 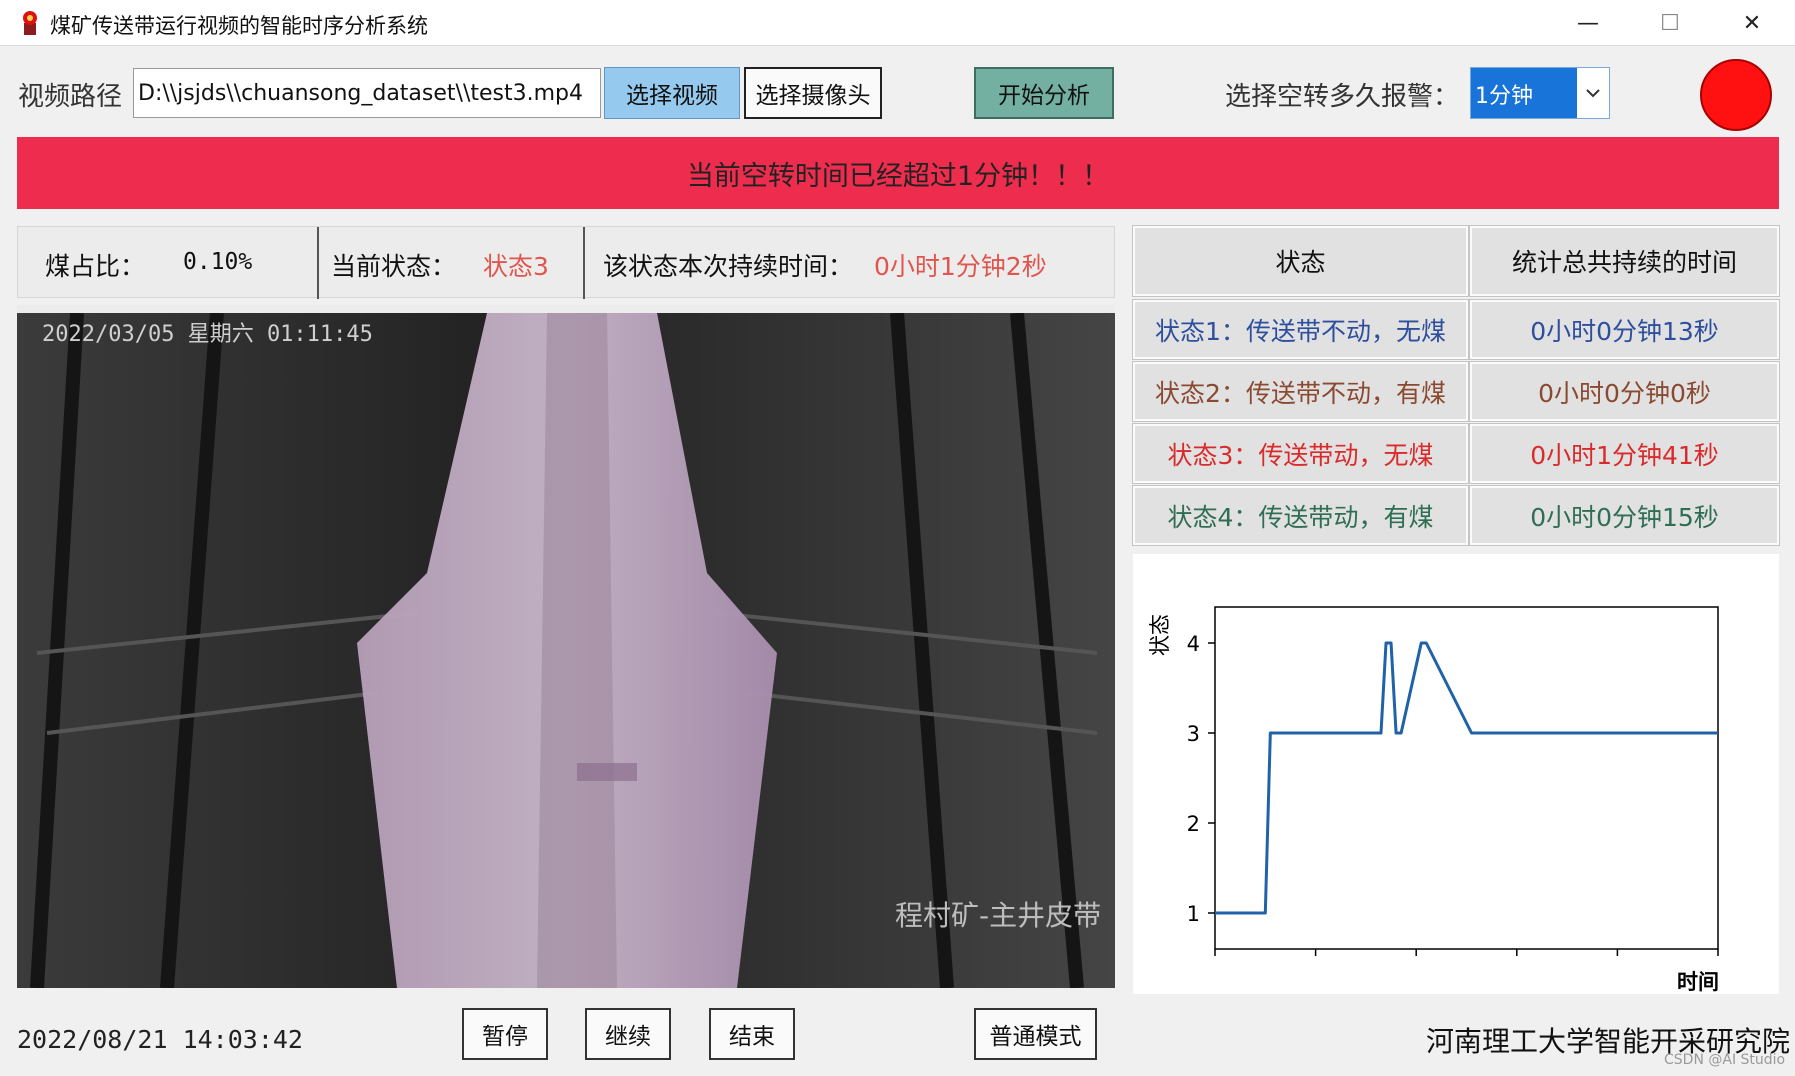 What do you see at coordinates (566, 262) in the screenshot?
I see `status-info-bar: 煤占比： 0.10% 当前状态： 状态3 该状态本次持续时间： 0小时1分钟2秒` at bounding box center [566, 262].